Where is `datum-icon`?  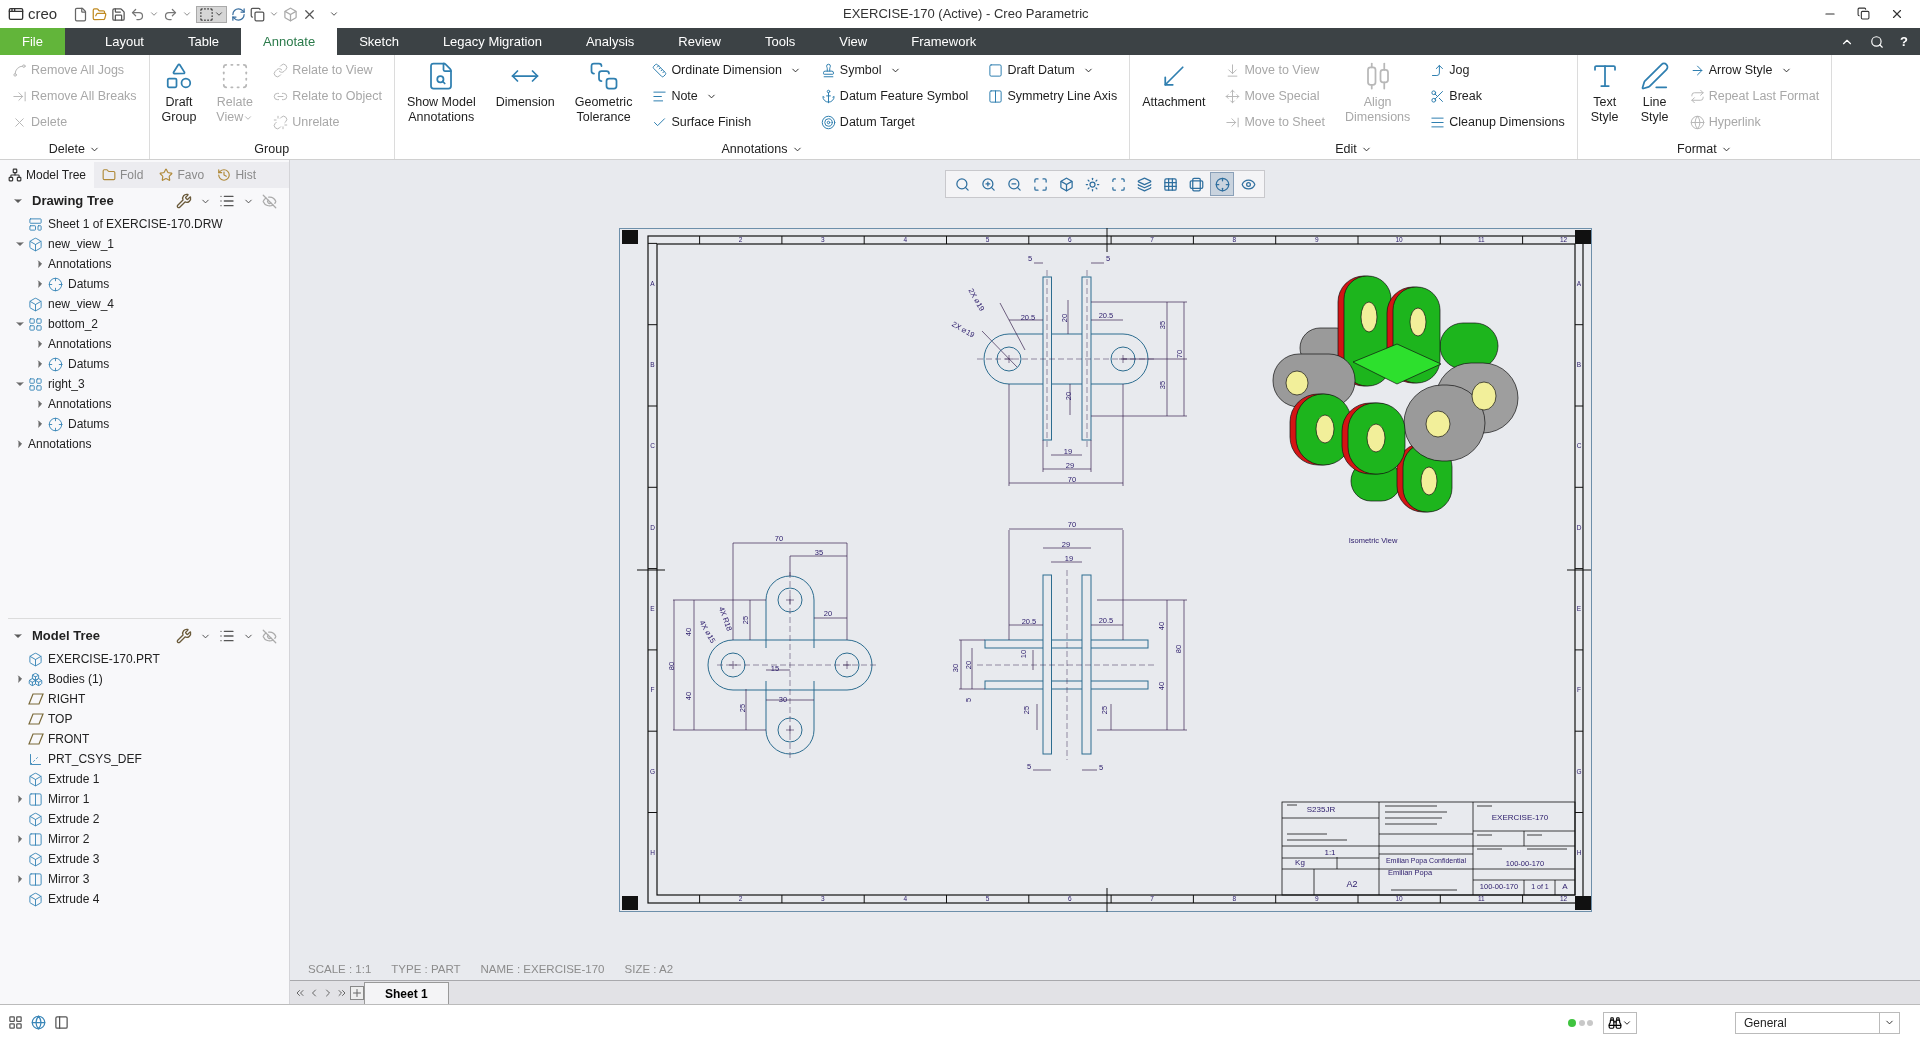 datum-icon is located at coordinates (1222, 184).